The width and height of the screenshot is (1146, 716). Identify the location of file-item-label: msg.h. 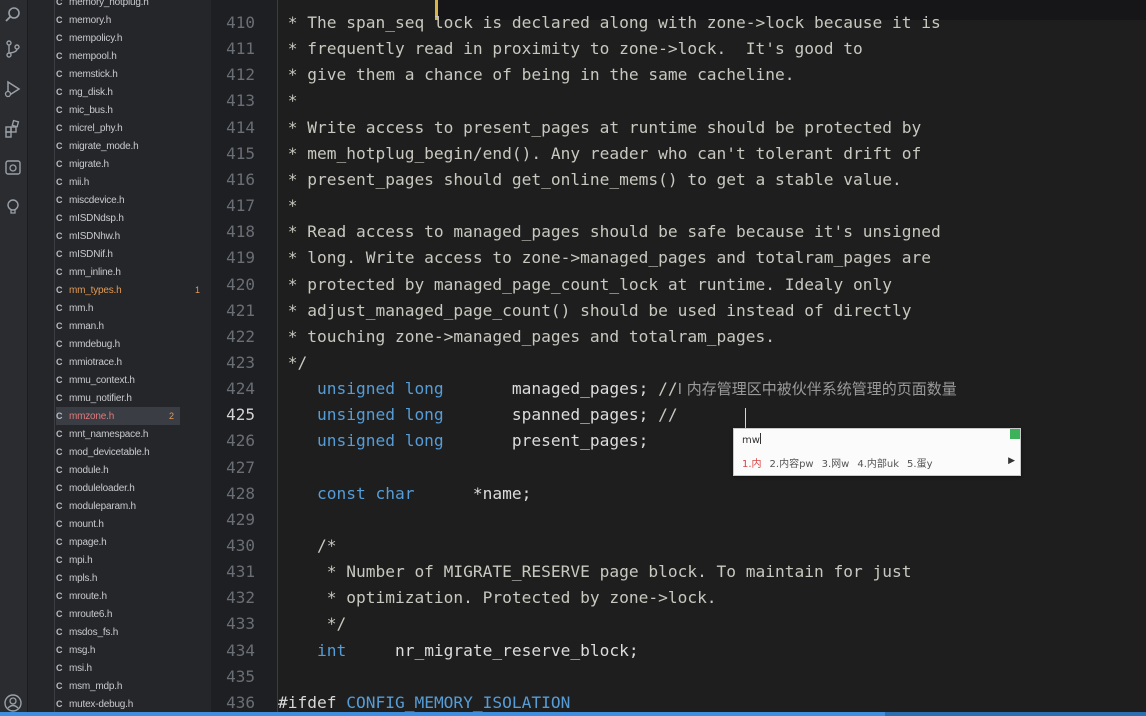
(82, 650).